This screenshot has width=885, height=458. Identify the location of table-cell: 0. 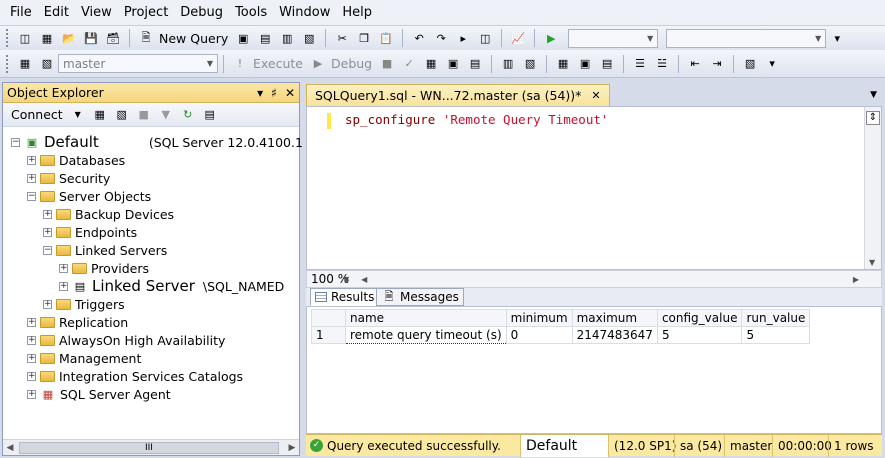
(539, 335).